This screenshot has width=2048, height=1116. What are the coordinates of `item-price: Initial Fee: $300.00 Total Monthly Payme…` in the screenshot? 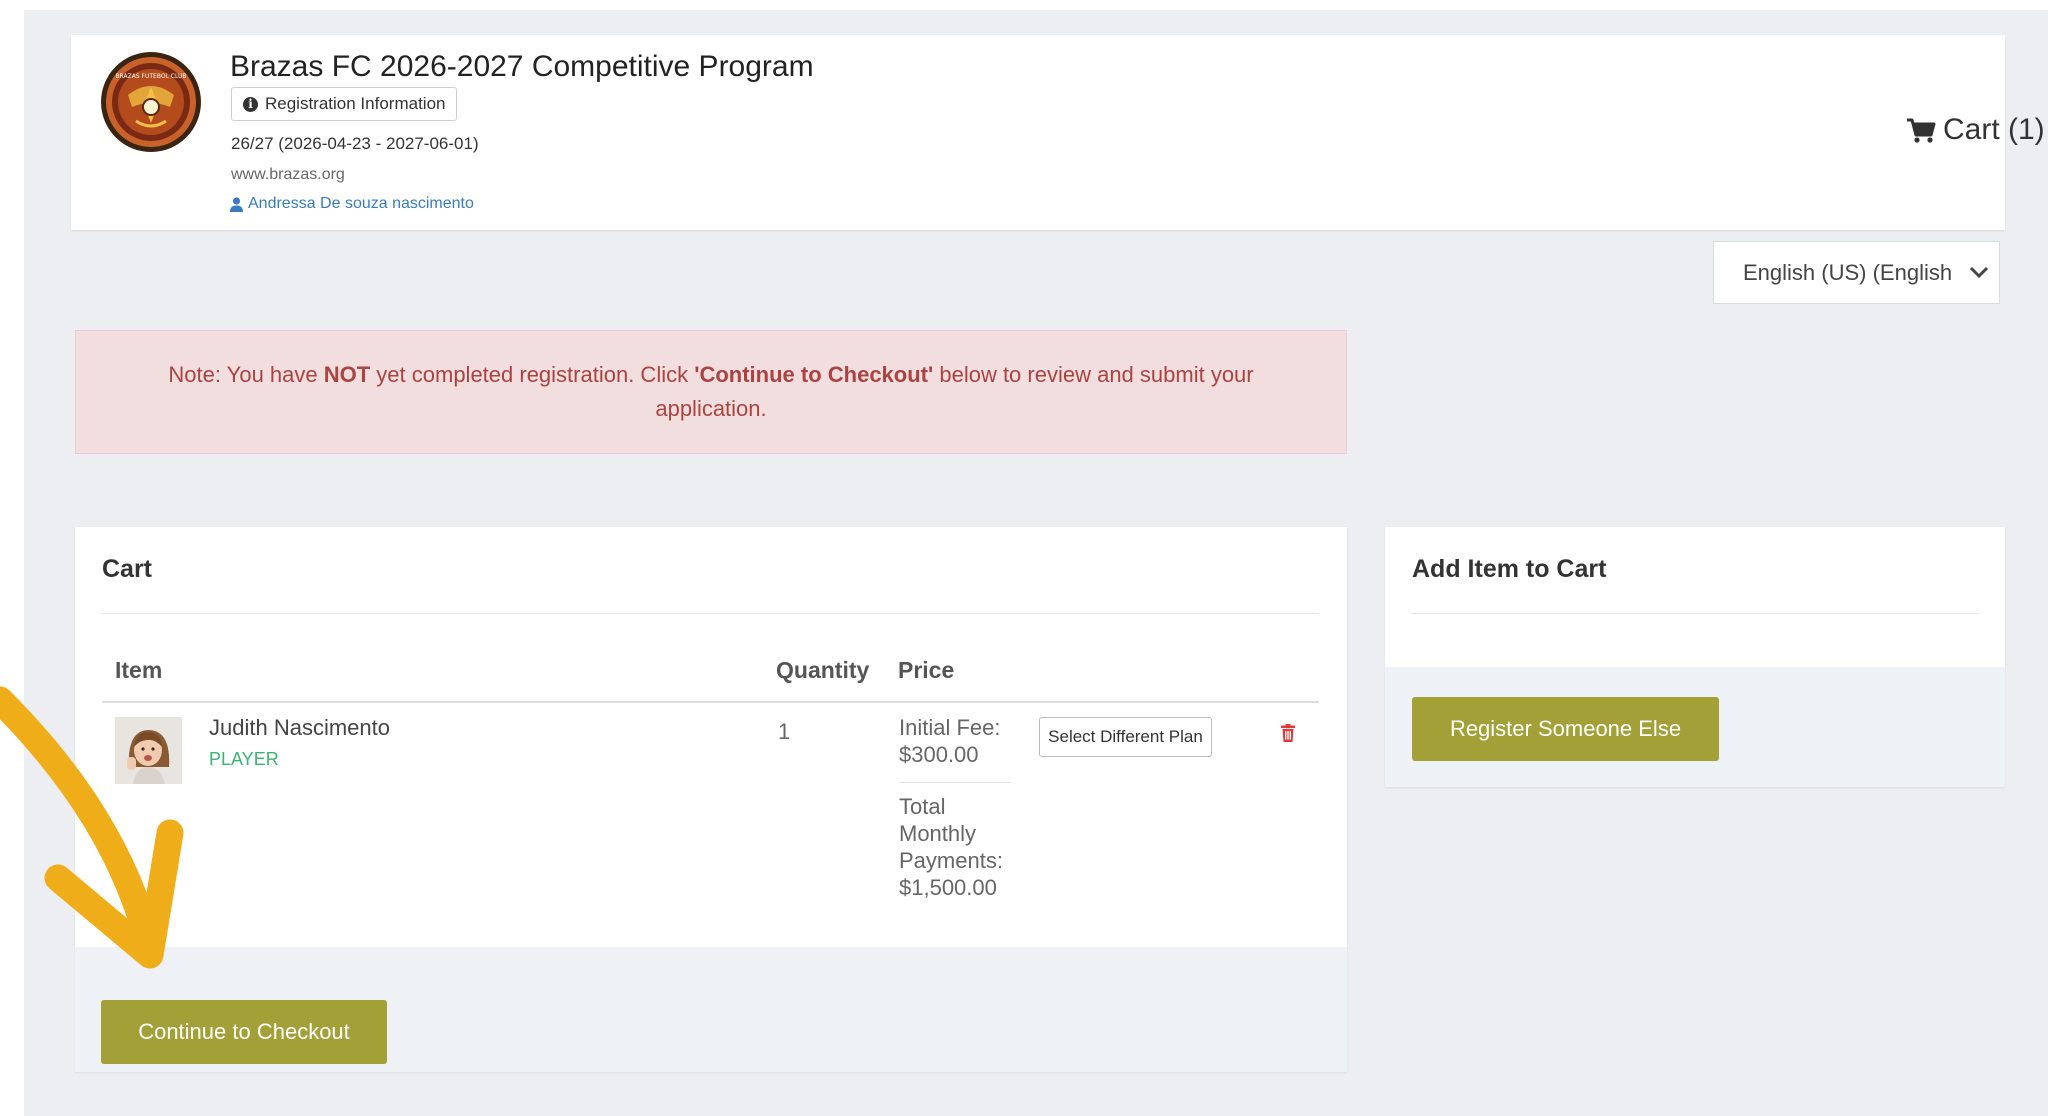 It's located at (955, 807).